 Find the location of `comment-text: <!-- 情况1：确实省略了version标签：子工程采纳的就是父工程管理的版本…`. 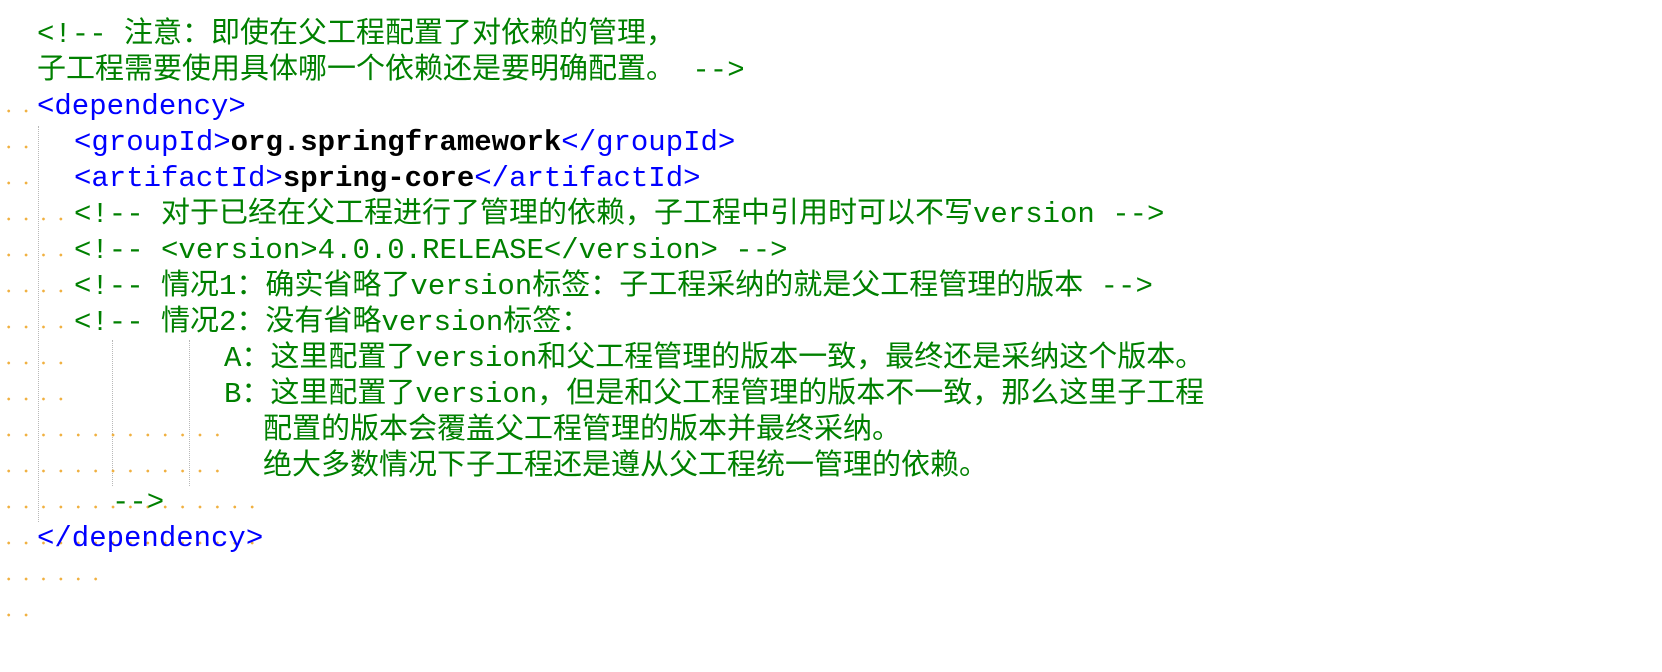

comment-text: <!-- 情况1：确实省略了version标签：子工程采纳的就是父工程管理的版本… is located at coordinates (613, 286).